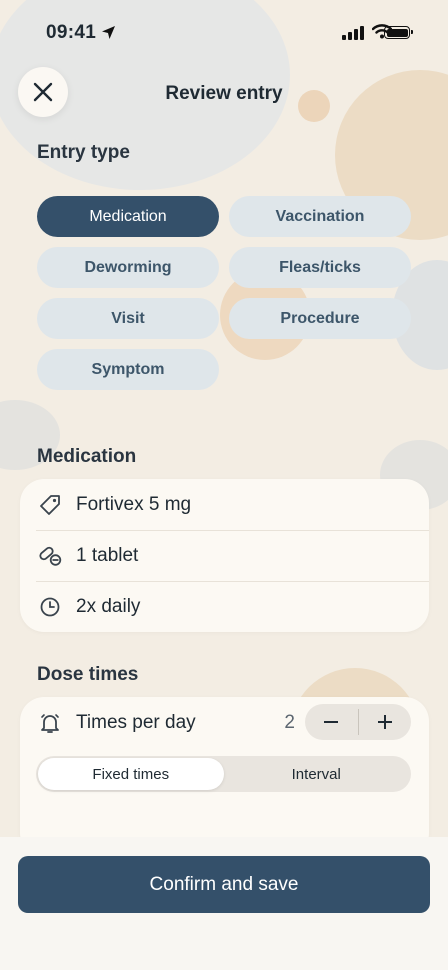  What do you see at coordinates (87, 456) in the screenshot?
I see `medication-label: Medication` at bounding box center [87, 456].